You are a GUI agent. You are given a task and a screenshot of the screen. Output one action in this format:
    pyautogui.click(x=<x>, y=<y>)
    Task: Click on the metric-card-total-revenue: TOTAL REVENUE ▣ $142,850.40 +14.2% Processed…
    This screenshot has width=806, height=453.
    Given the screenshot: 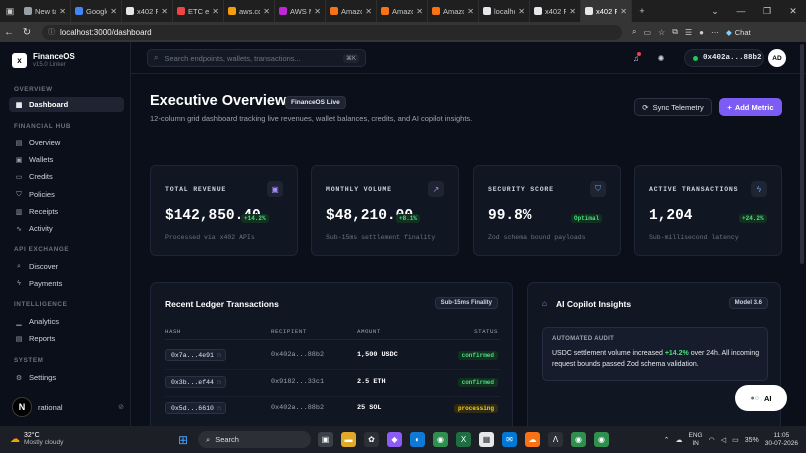 What is the action you would take?
    pyautogui.click(x=224, y=210)
    